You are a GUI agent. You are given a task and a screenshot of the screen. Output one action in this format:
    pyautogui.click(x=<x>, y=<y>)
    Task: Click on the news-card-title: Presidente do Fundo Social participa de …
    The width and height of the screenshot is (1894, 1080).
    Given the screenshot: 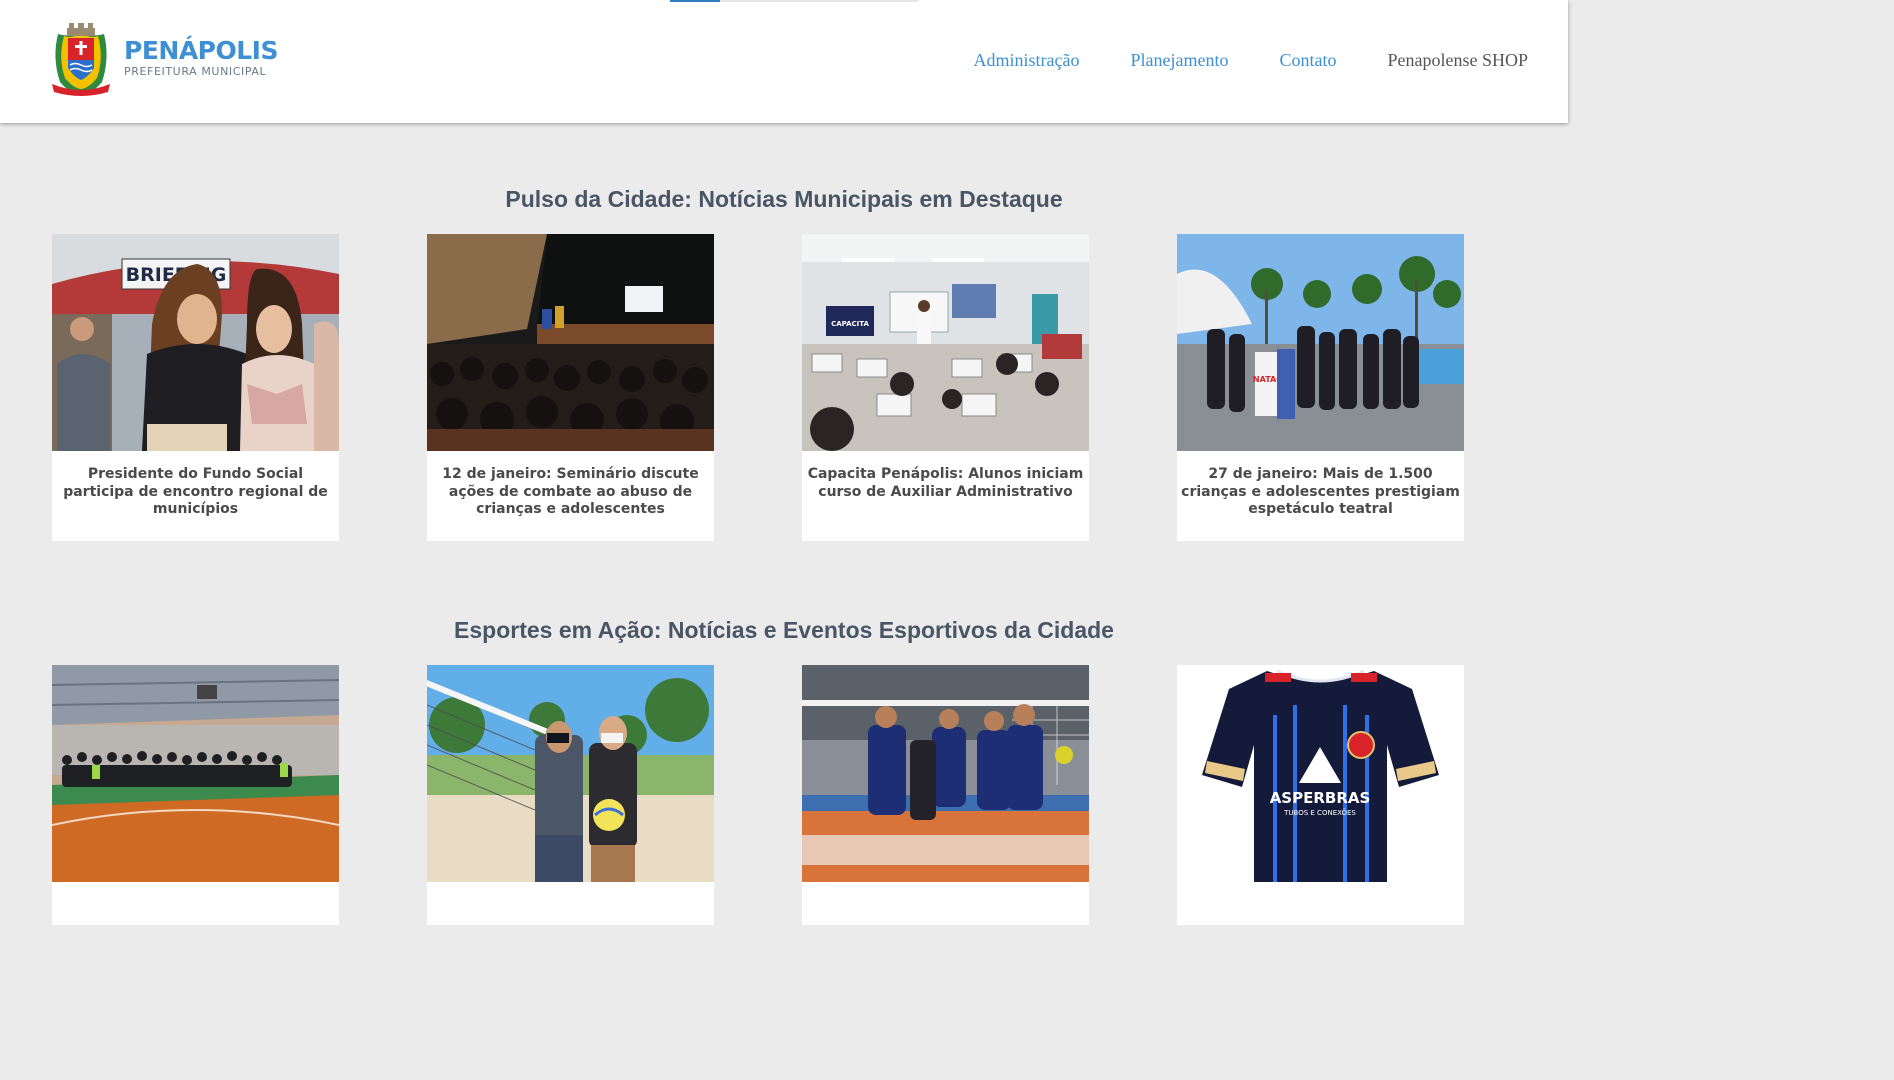 What is the action you would take?
    pyautogui.click(x=195, y=491)
    